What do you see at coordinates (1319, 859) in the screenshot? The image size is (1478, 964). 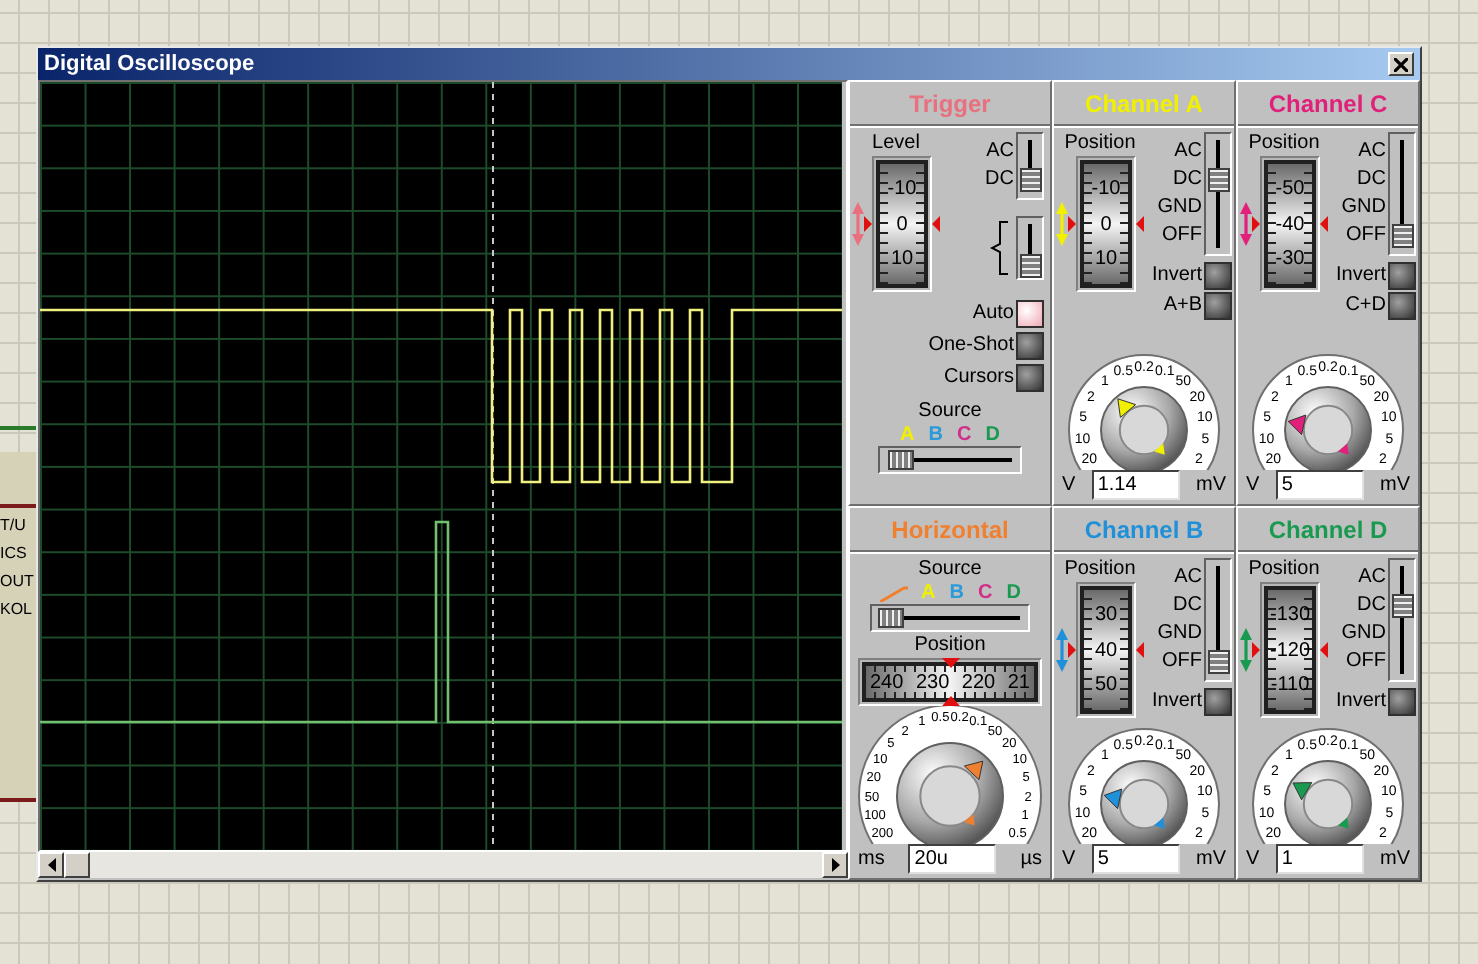 I see `value-field: 1` at bounding box center [1319, 859].